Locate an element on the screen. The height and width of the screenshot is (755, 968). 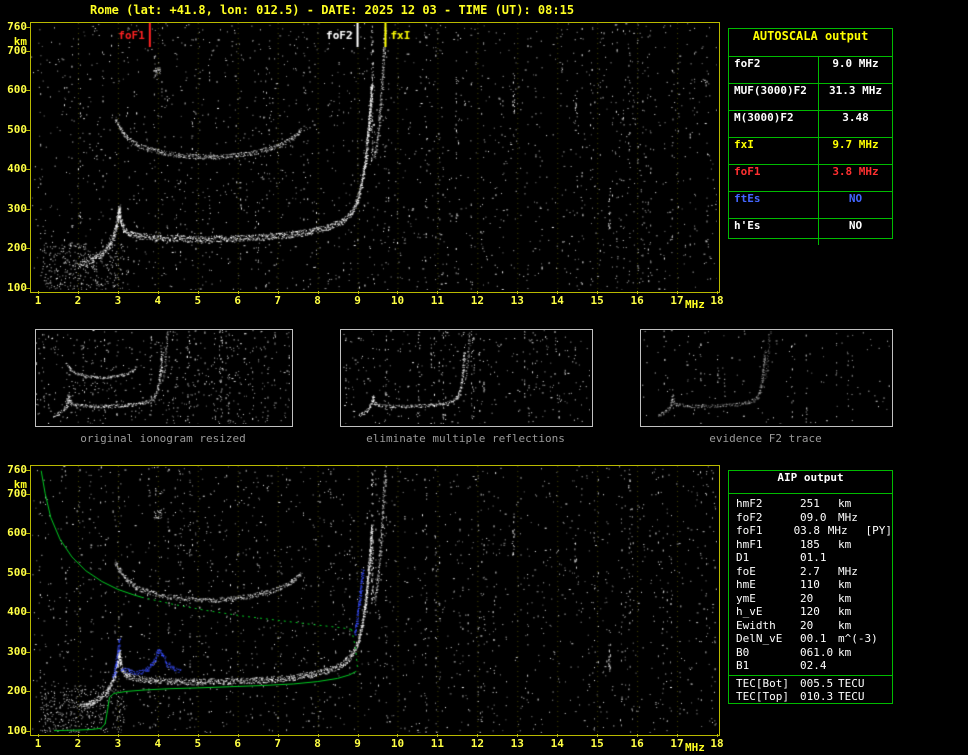
aip-row: DelN_vE 00.1 m^(-3) is located at coordinates (810, 639).